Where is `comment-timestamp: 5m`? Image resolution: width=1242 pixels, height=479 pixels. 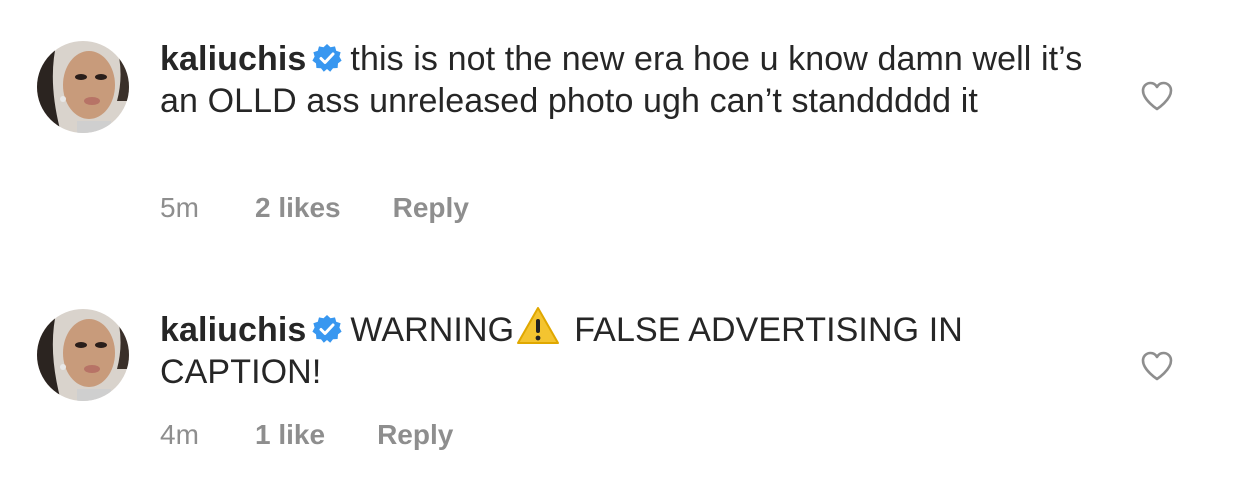
comment-timestamp: 5m is located at coordinates (179, 207).